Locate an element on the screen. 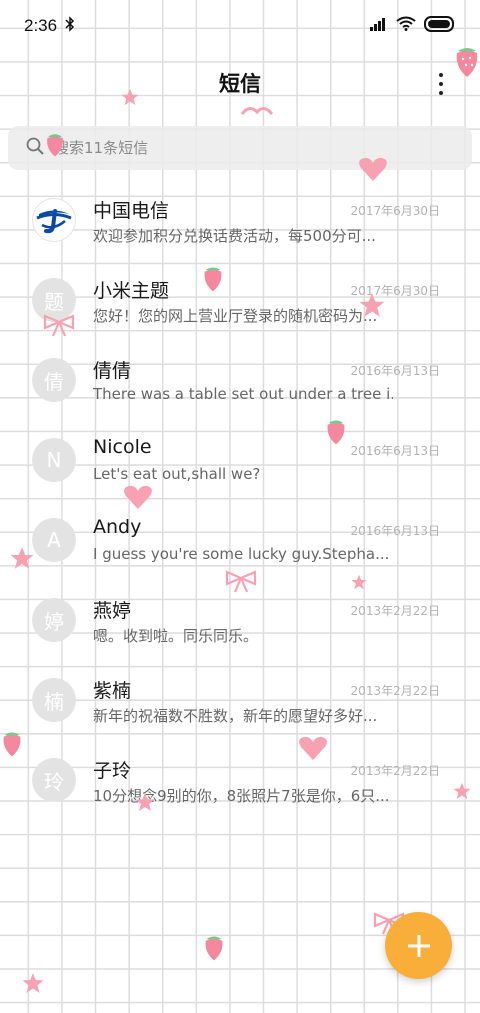  avatar: A is located at coordinates (54, 540).